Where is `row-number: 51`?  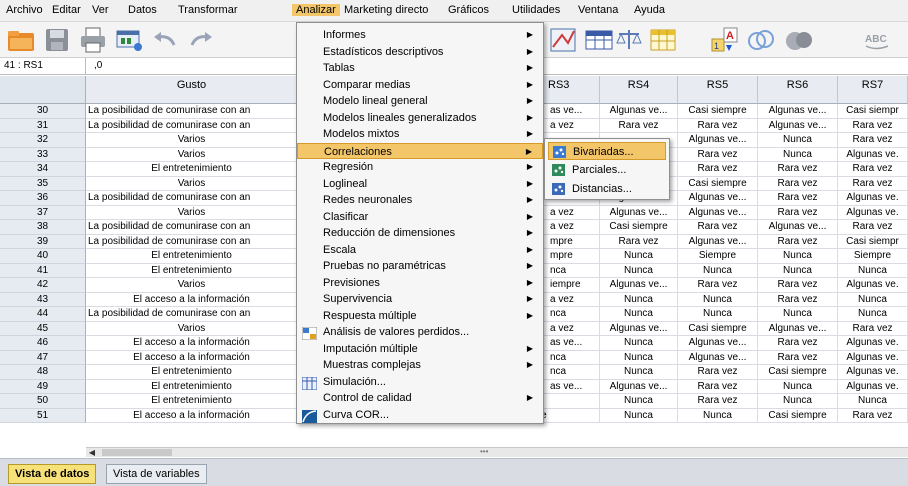
row-number: 51 is located at coordinates (43, 415).